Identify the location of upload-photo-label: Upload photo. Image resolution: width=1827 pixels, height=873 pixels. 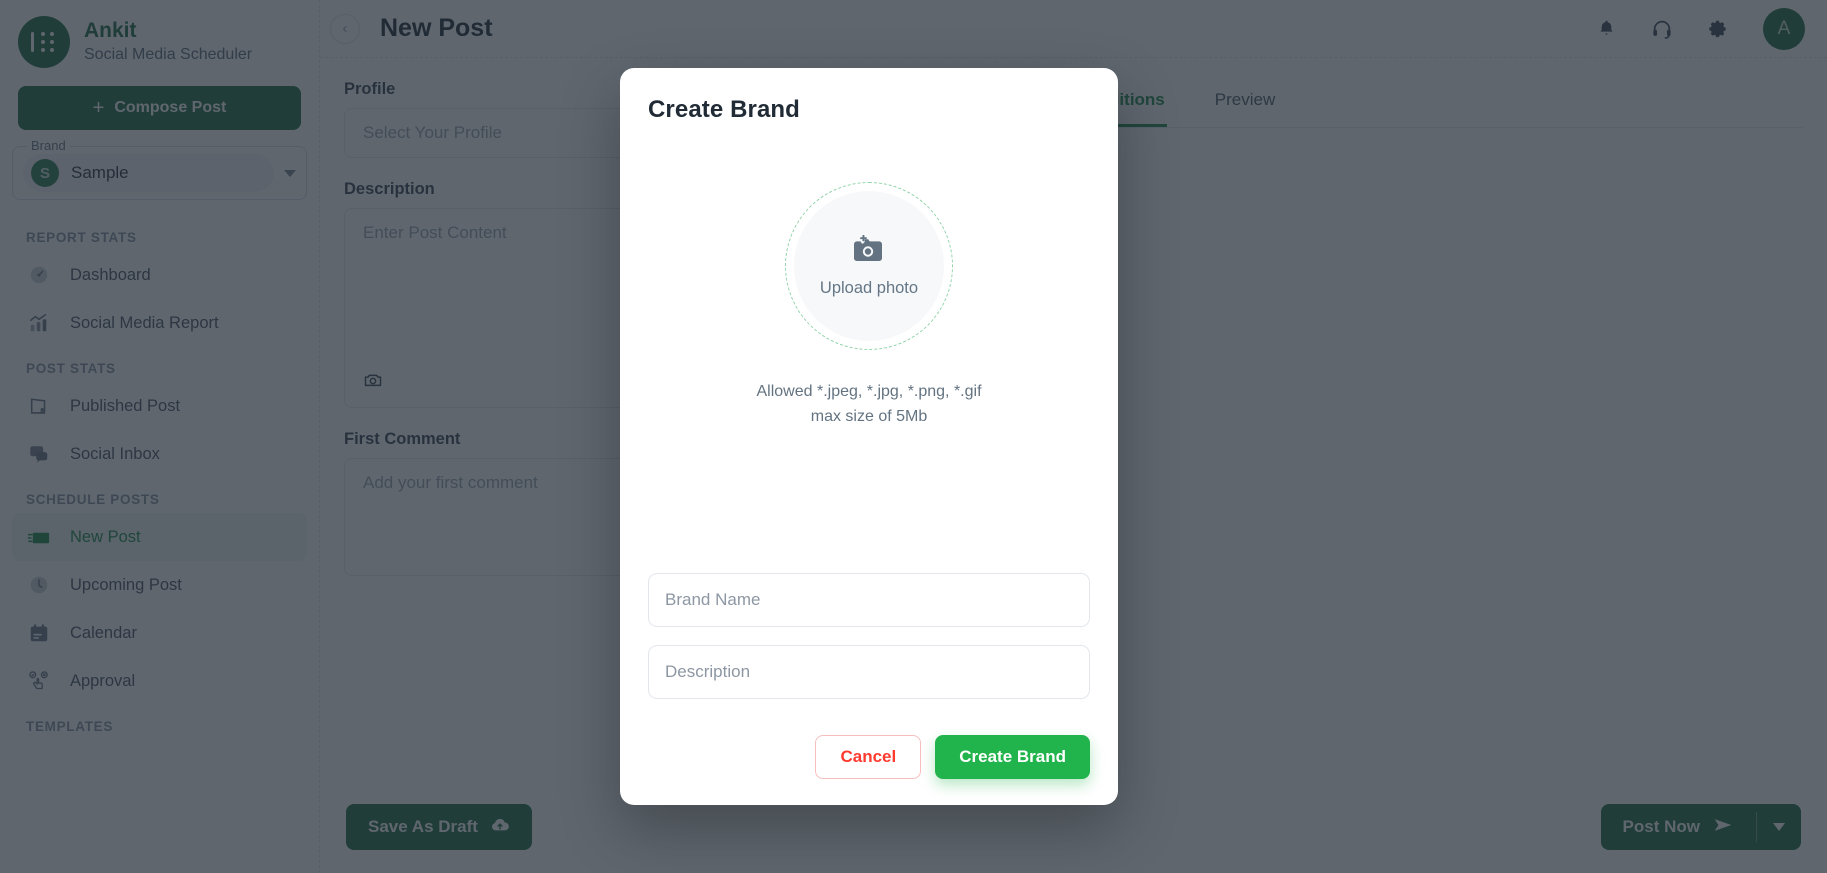
(869, 287).